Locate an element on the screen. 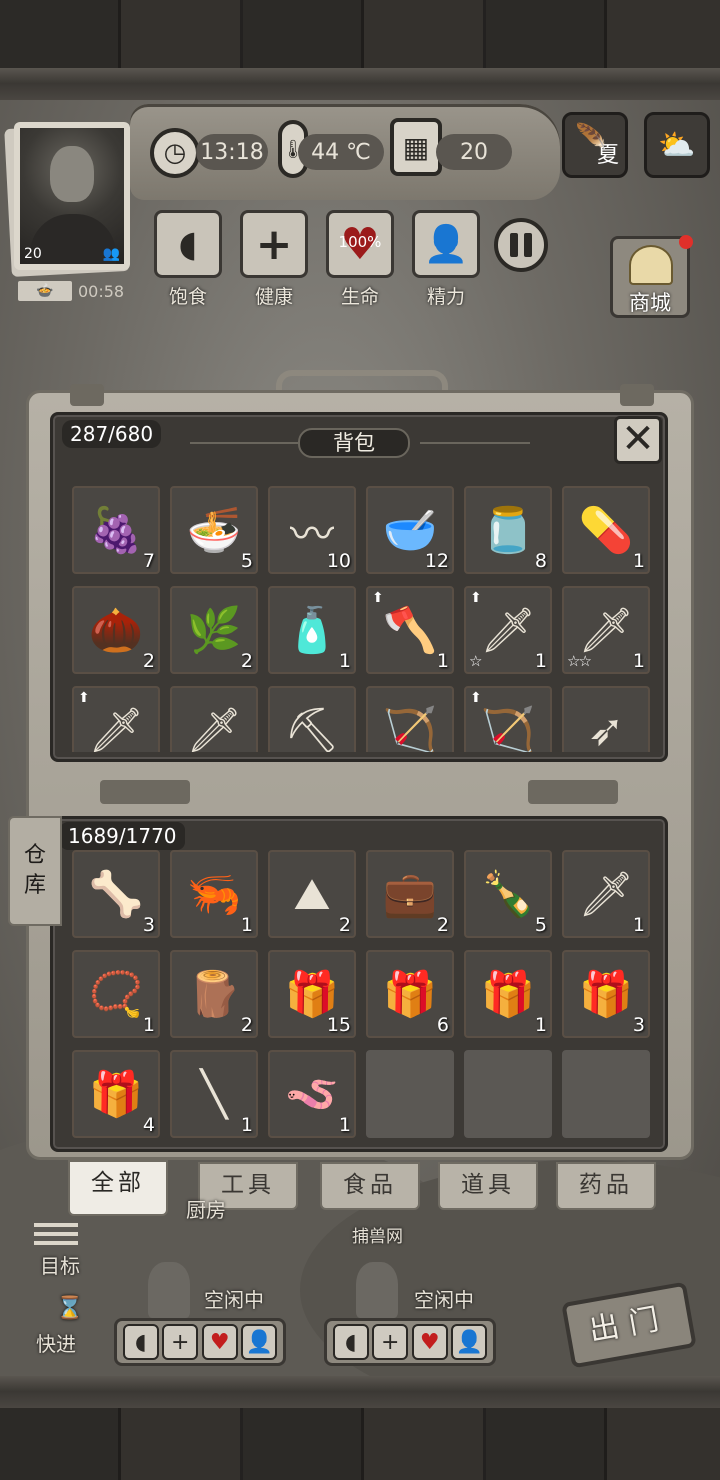 This screenshot has height=1480, width=720. inventory-slot: 💊 1 is located at coordinates (606, 530).